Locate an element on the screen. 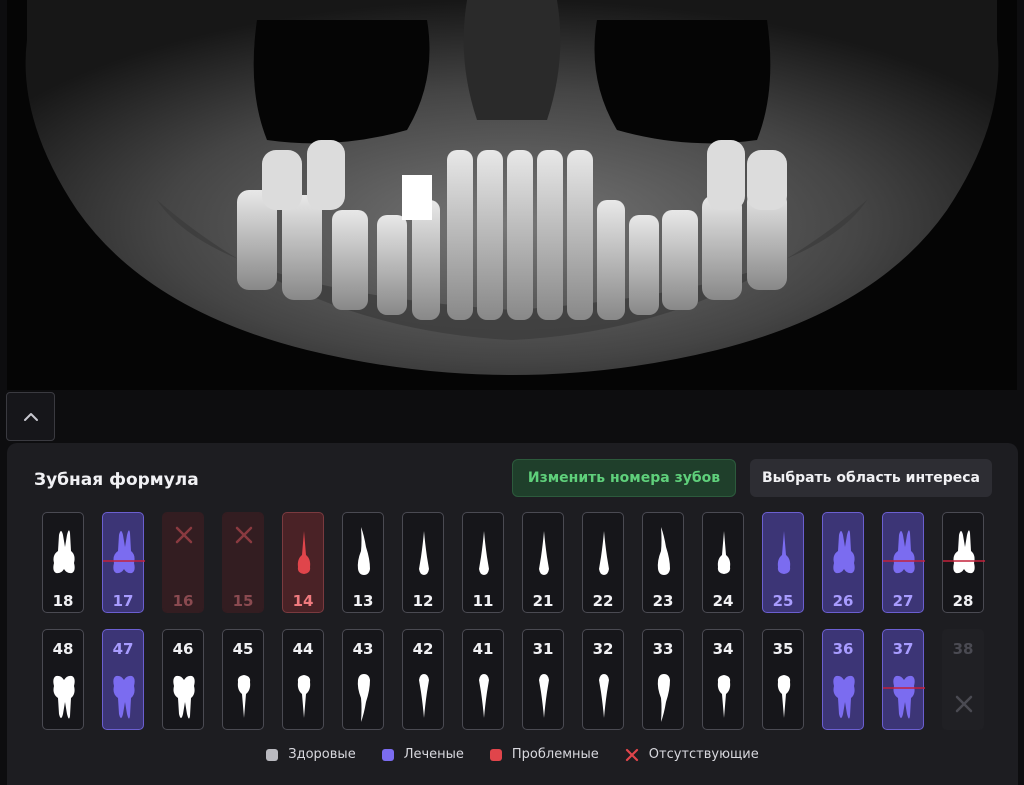 The image size is (1024, 785). tooth-46: 46 is located at coordinates (183, 679).